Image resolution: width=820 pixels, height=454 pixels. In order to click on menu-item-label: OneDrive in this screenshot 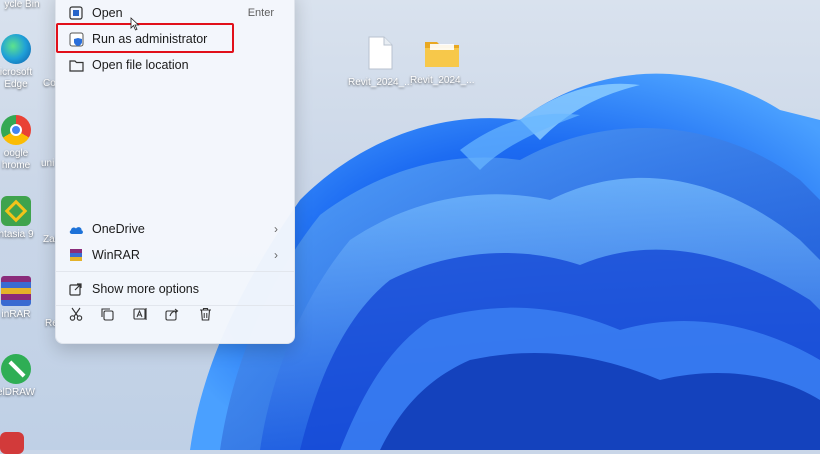, I will do `click(118, 229)`.